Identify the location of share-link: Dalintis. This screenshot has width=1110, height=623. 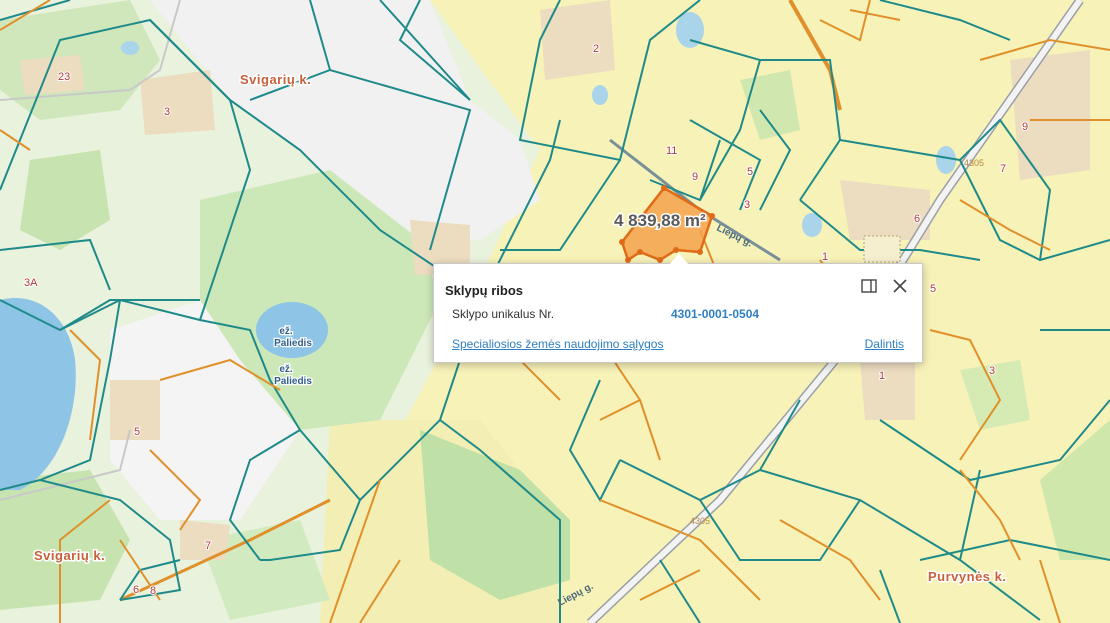
(884, 344).